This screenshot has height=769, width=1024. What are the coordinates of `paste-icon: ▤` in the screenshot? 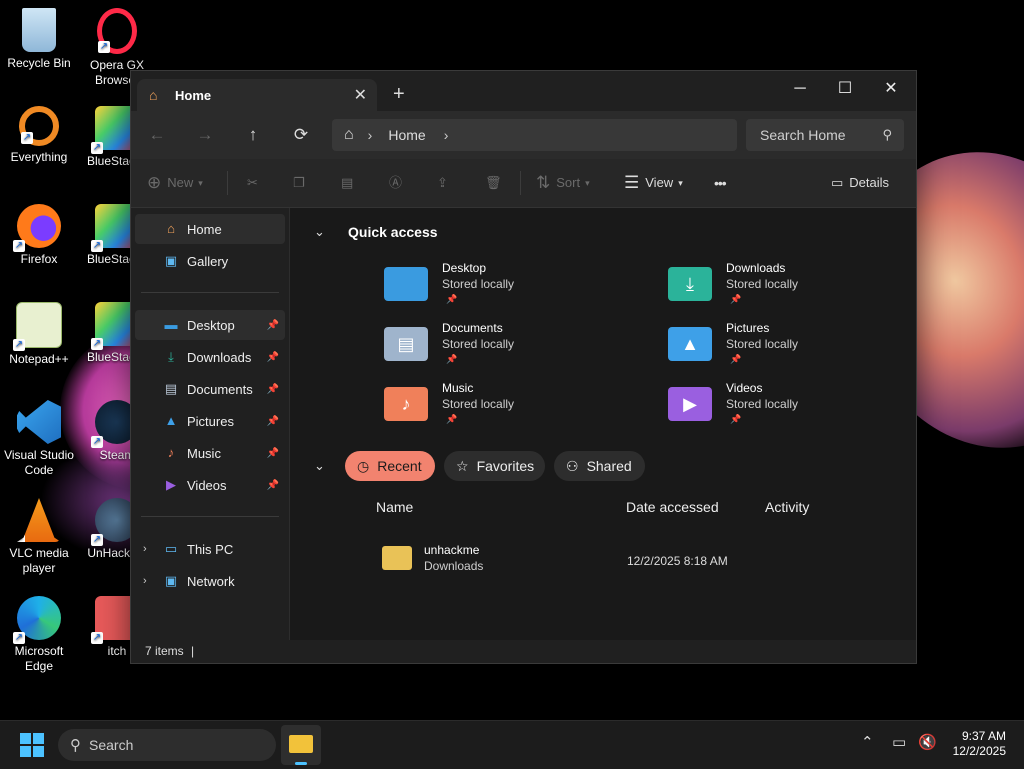 It's located at (347, 183).